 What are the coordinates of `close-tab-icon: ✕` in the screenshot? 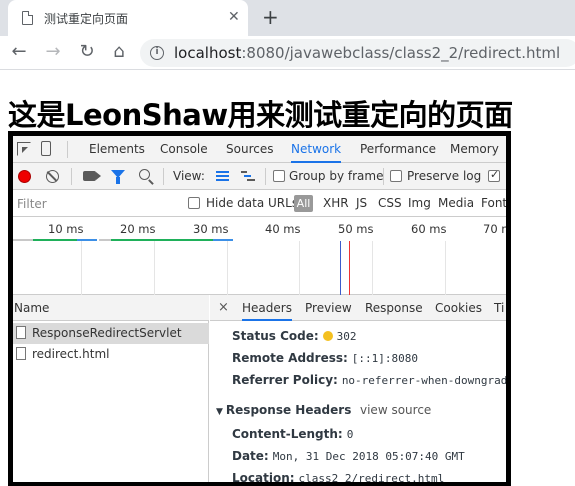 It's located at (234, 17).